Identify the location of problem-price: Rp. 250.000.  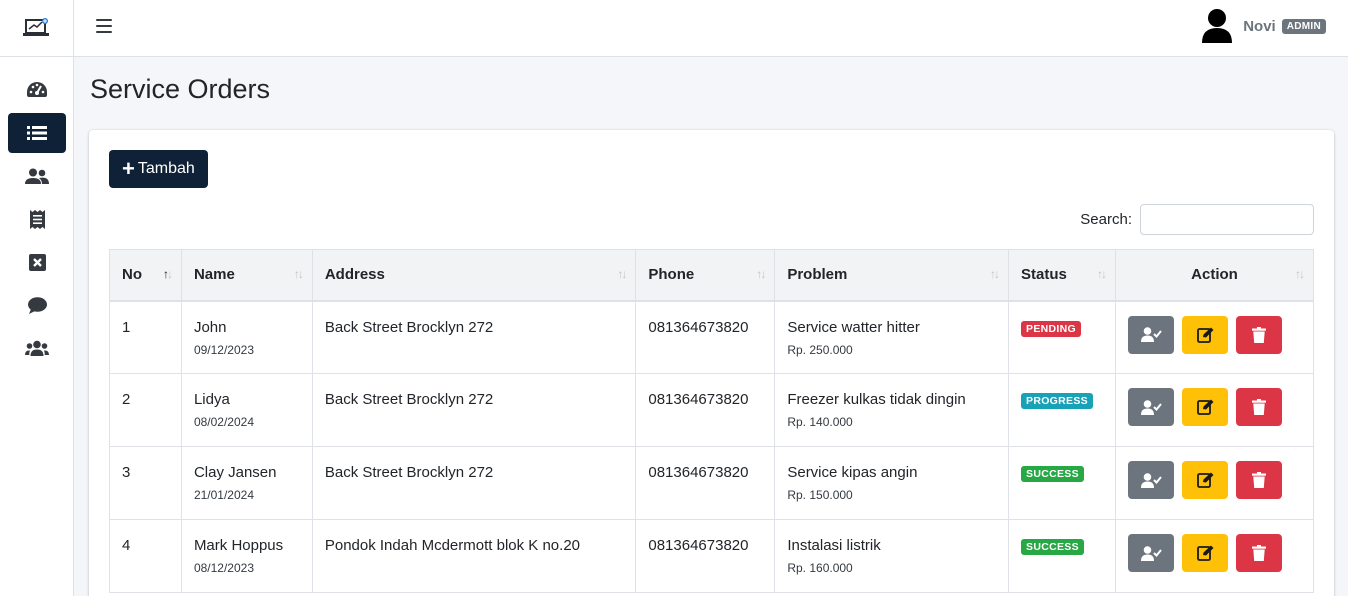
(820, 349).